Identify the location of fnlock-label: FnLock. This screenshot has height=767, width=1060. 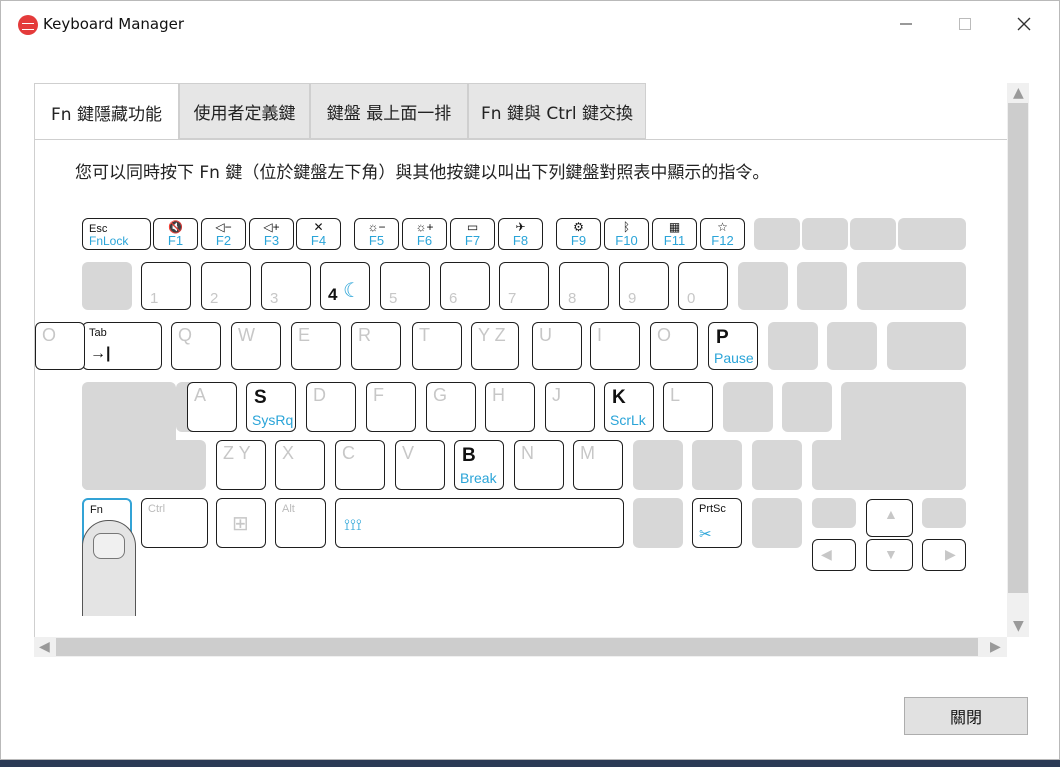
(109, 241).